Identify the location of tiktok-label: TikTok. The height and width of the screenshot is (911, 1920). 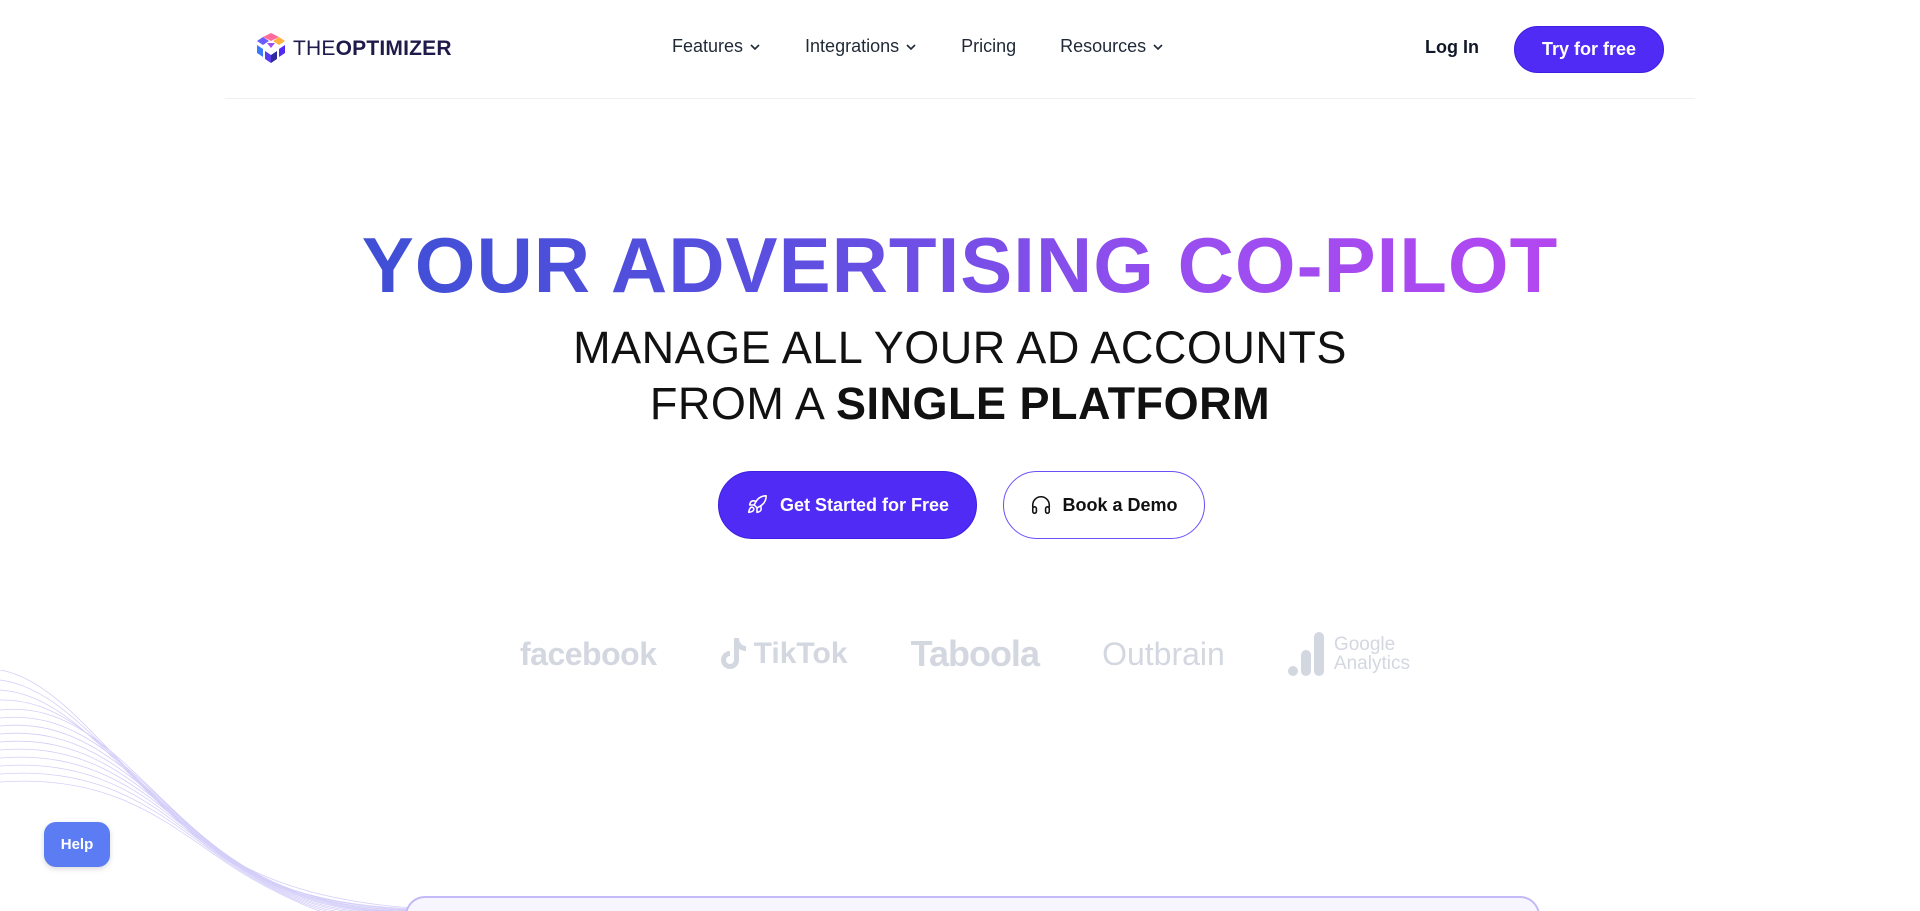
(800, 653).